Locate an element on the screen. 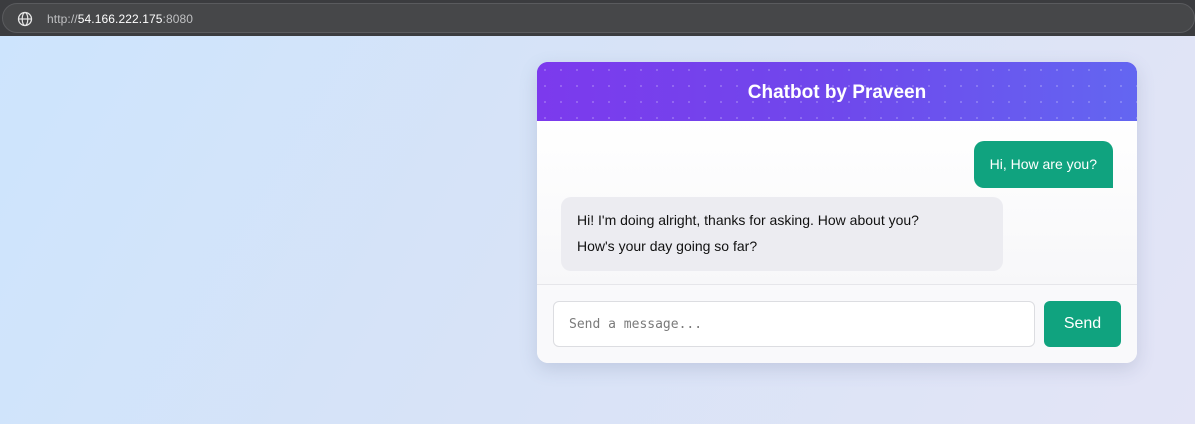  browser-address-bar: http://54.166.222.175:8080 is located at coordinates (597, 18).